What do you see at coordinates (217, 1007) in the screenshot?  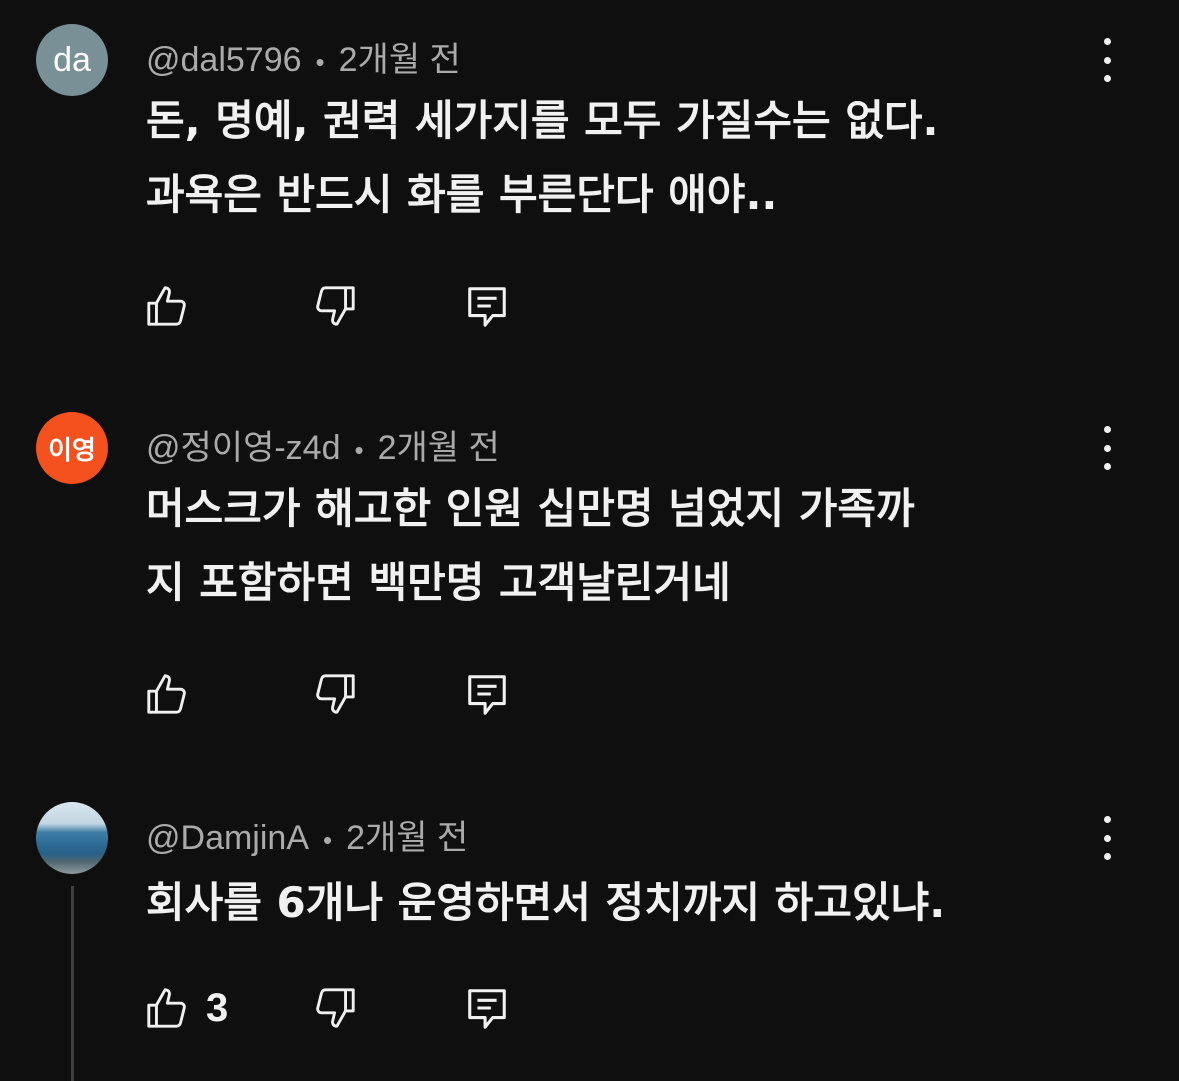 I see `like-count: 3` at bounding box center [217, 1007].